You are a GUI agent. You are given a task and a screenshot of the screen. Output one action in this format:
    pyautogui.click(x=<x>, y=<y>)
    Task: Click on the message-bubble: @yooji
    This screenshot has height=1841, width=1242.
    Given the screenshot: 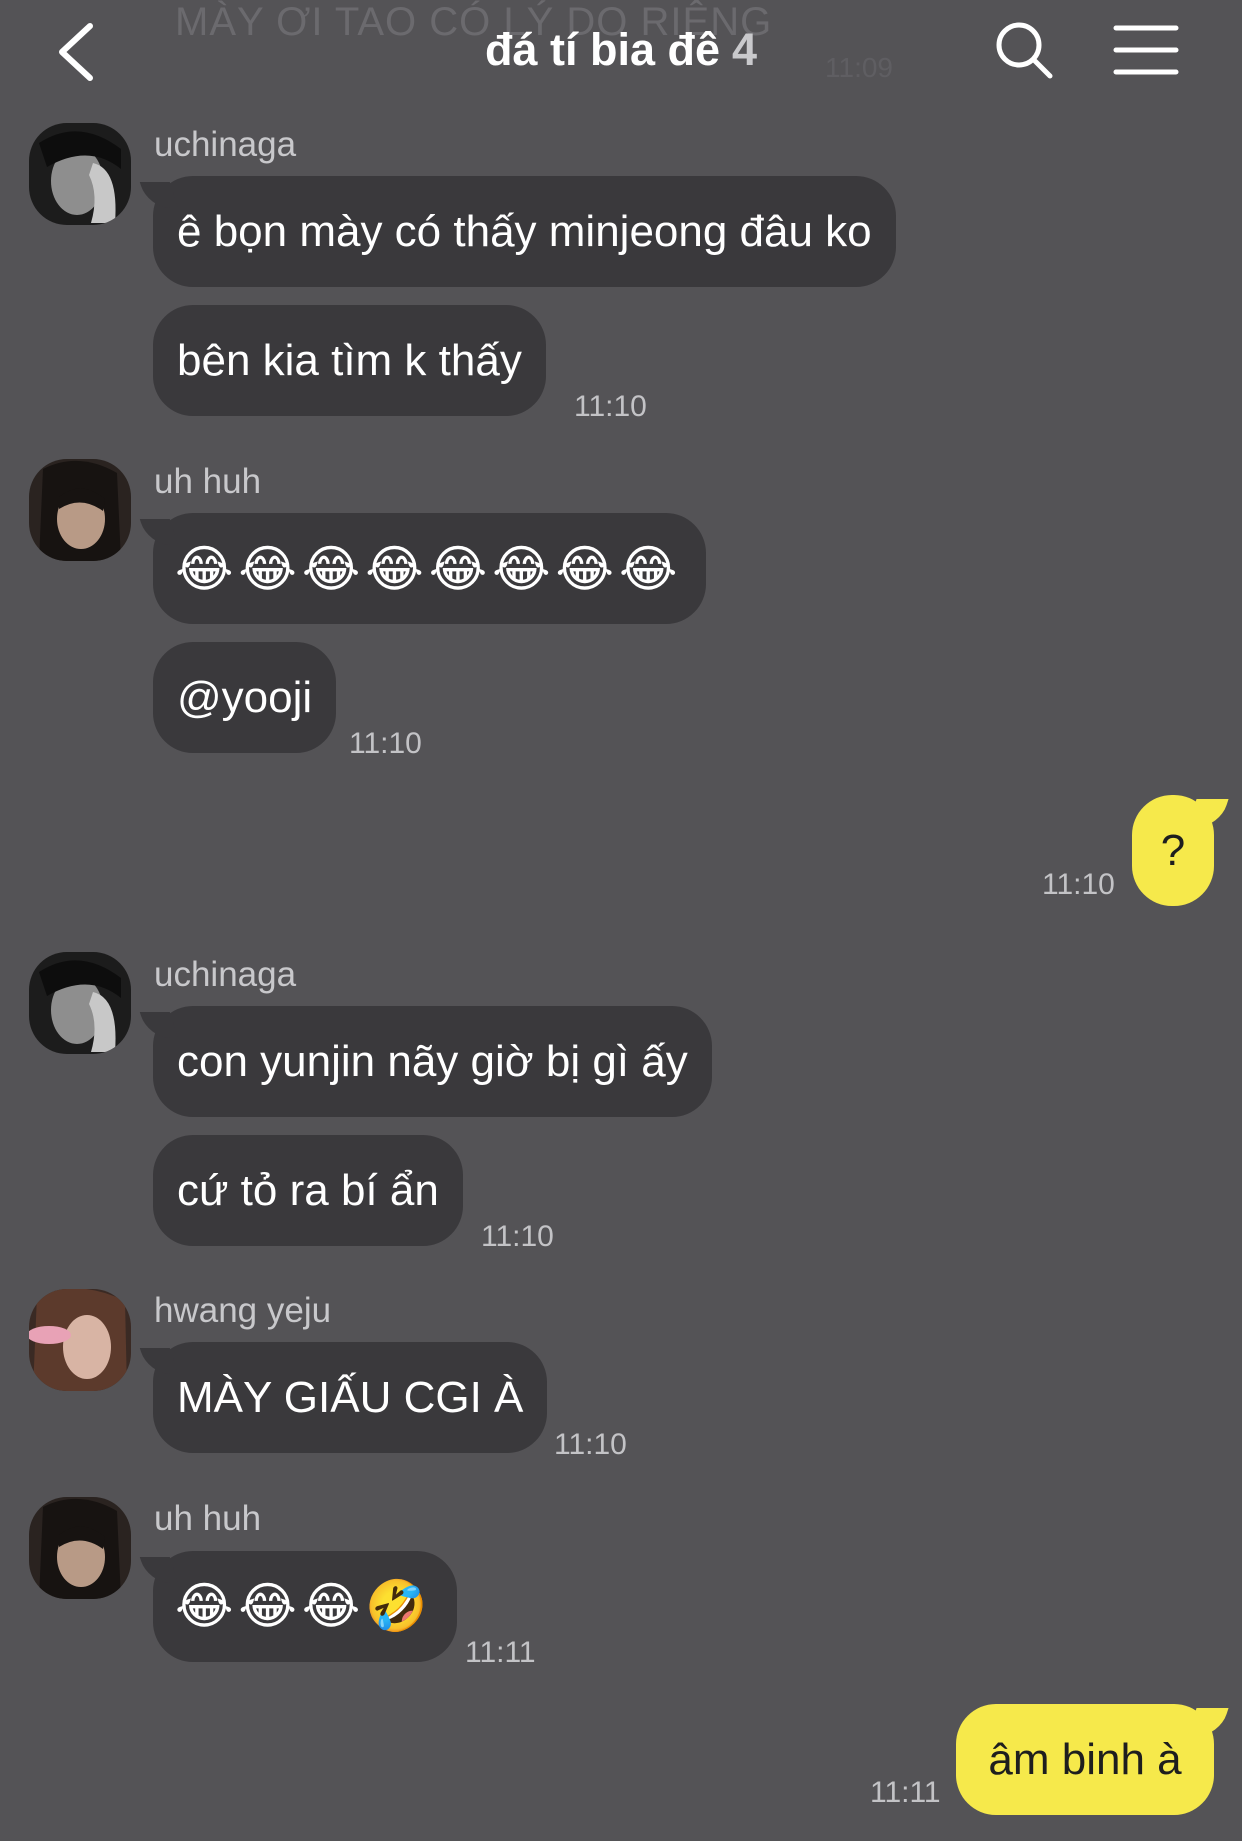 What is the action you would take?
    pyautogui.click(x=245, y=697)
    